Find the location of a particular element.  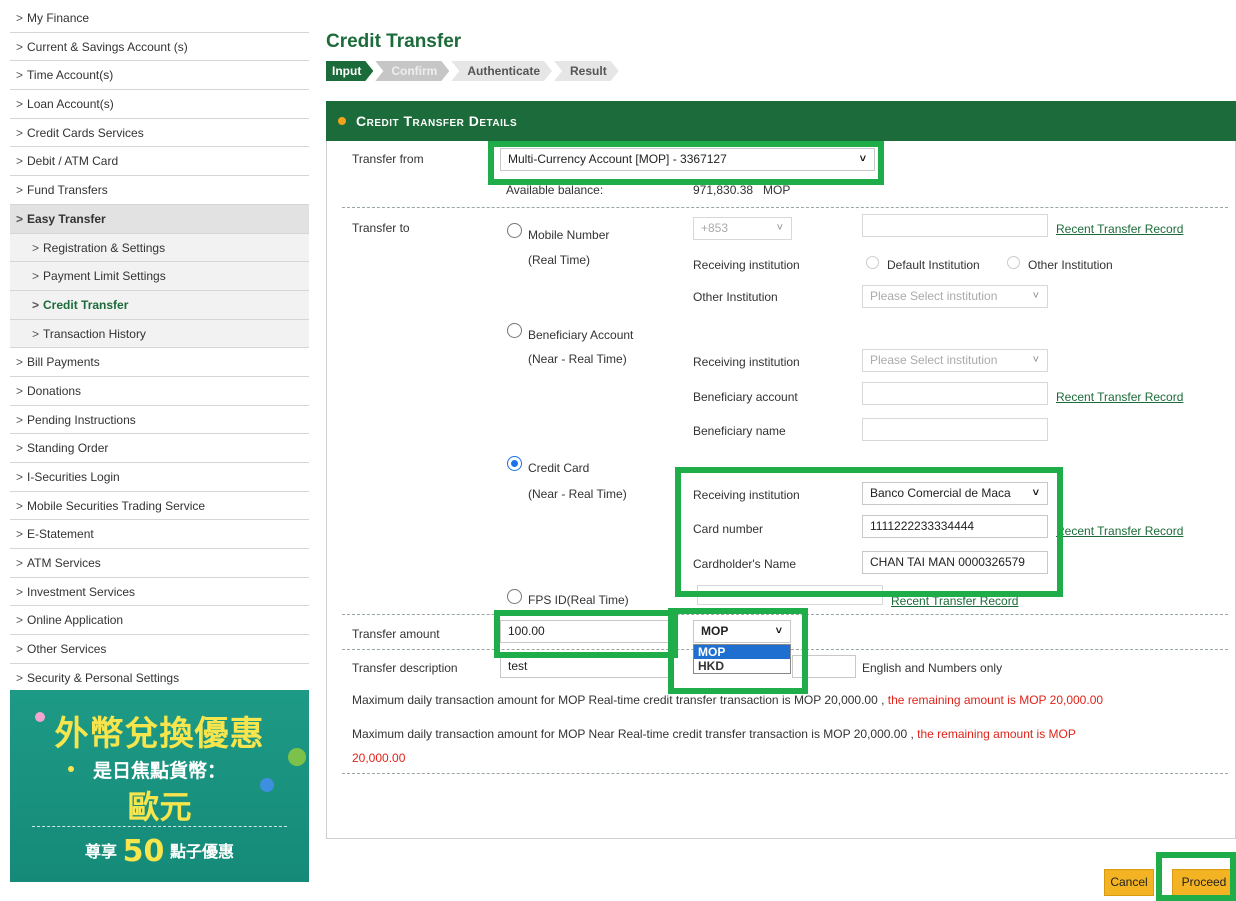

sidebar-item-bill-payments: > Bill Payments is located at coordinates (159, 362).